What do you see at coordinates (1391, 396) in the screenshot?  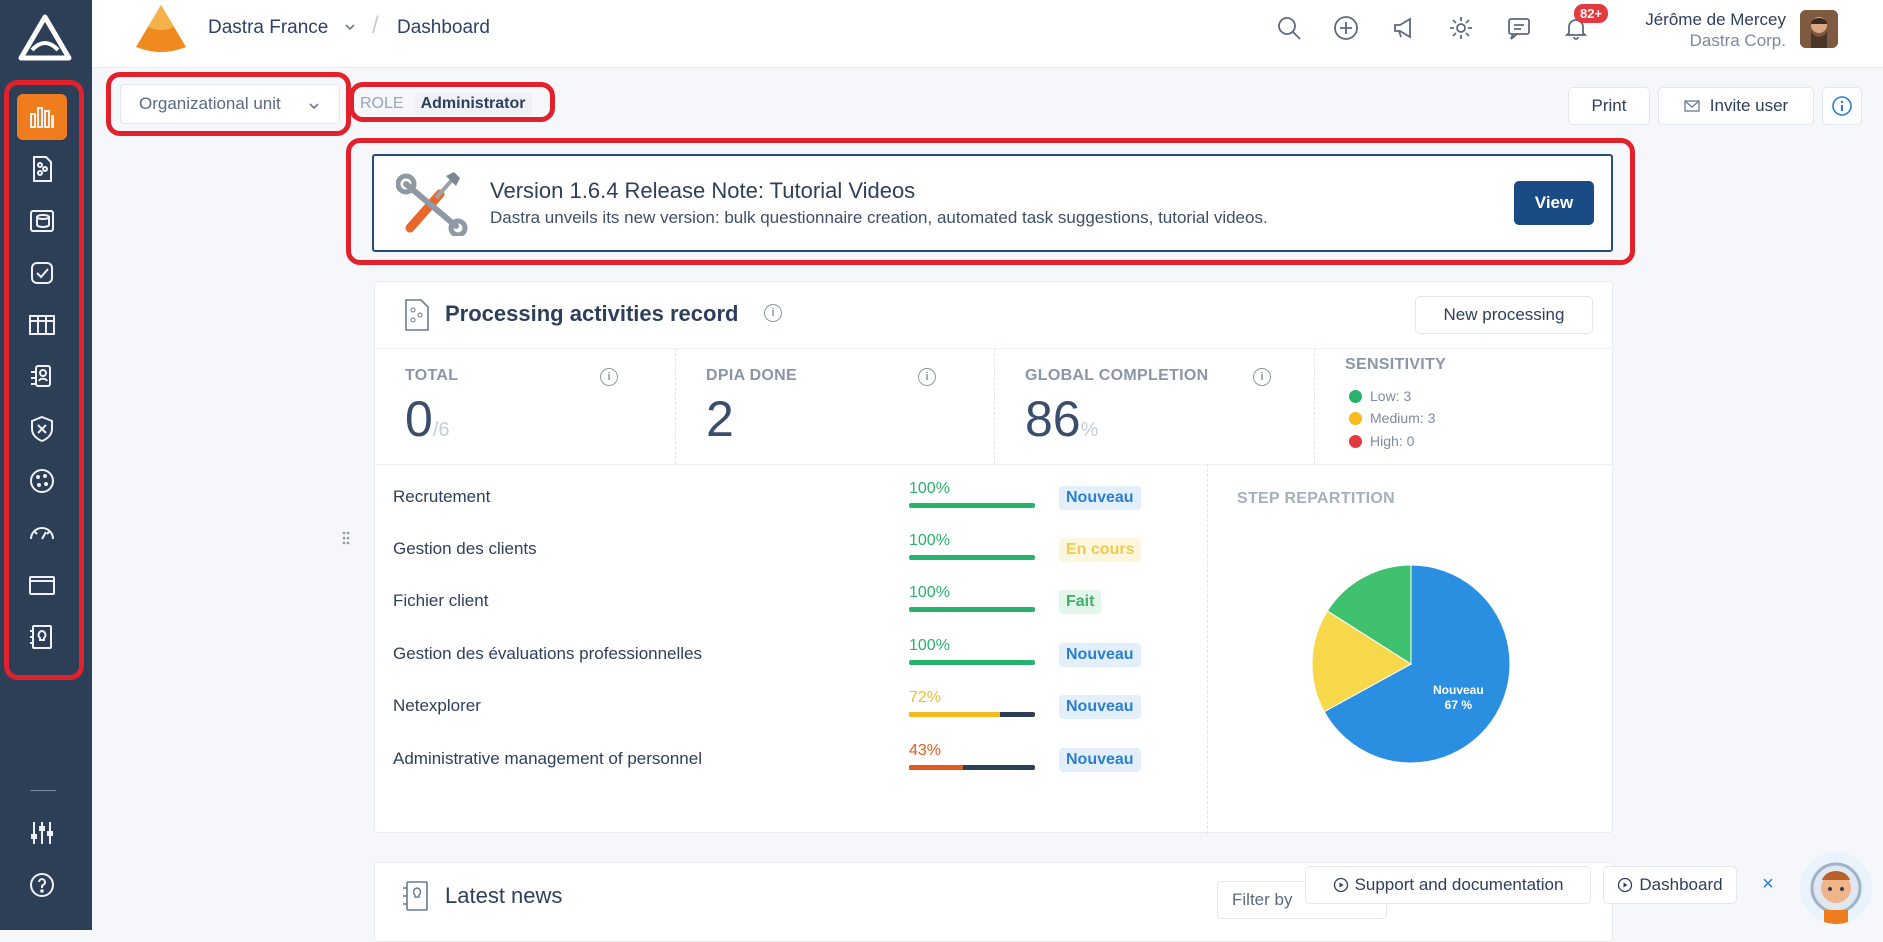 I see `sensitivity-low-label: Low: 3` at bounding box center [1391, 396].